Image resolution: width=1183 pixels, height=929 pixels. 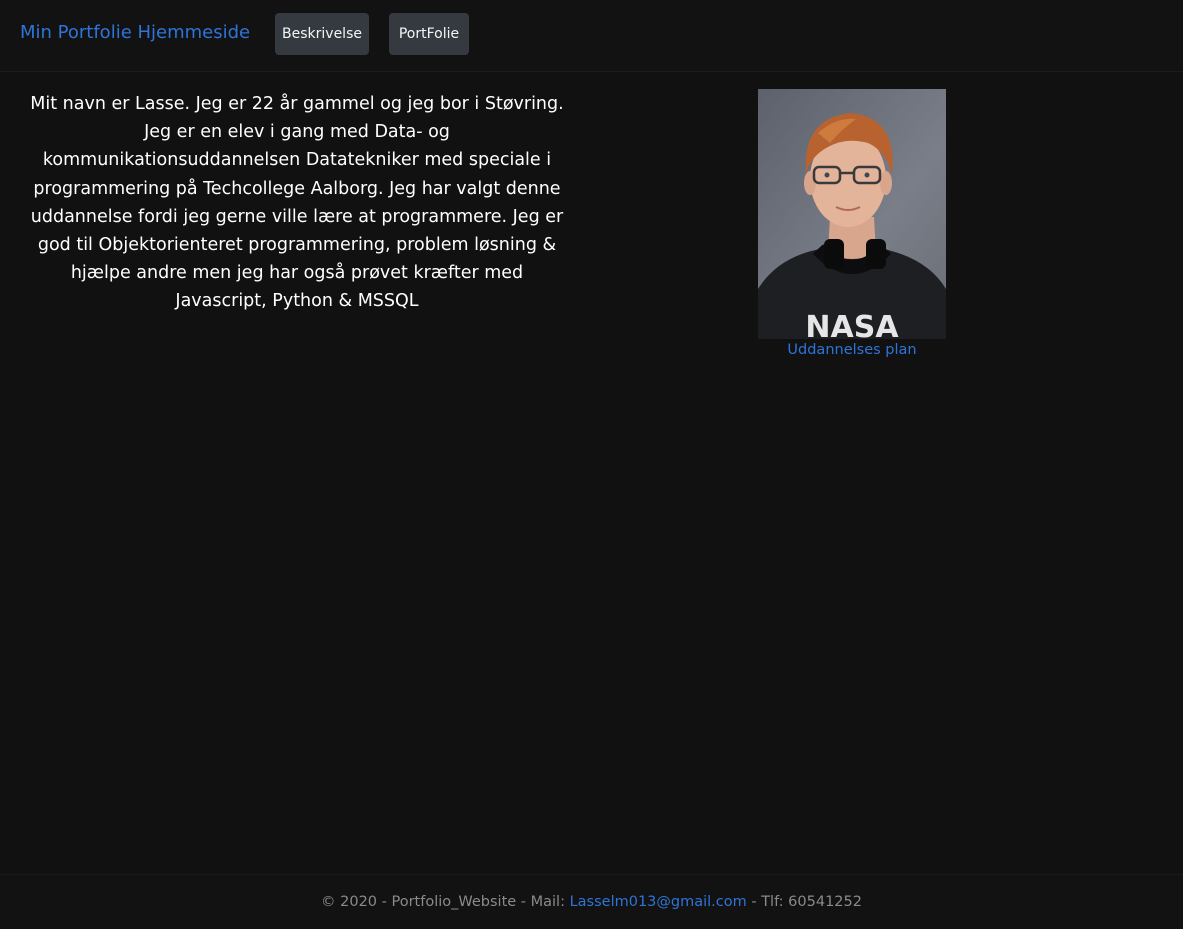 I want to click on education-plan-link: Uddannelses plan, so click(x=852, y=350).